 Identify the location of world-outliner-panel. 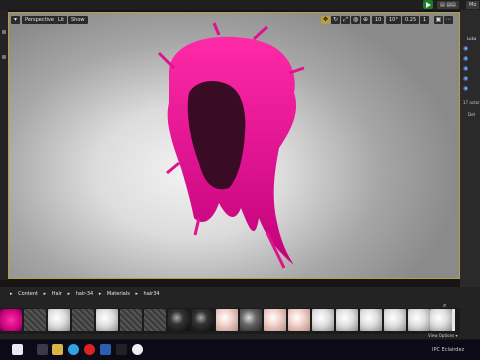
(470, 150).